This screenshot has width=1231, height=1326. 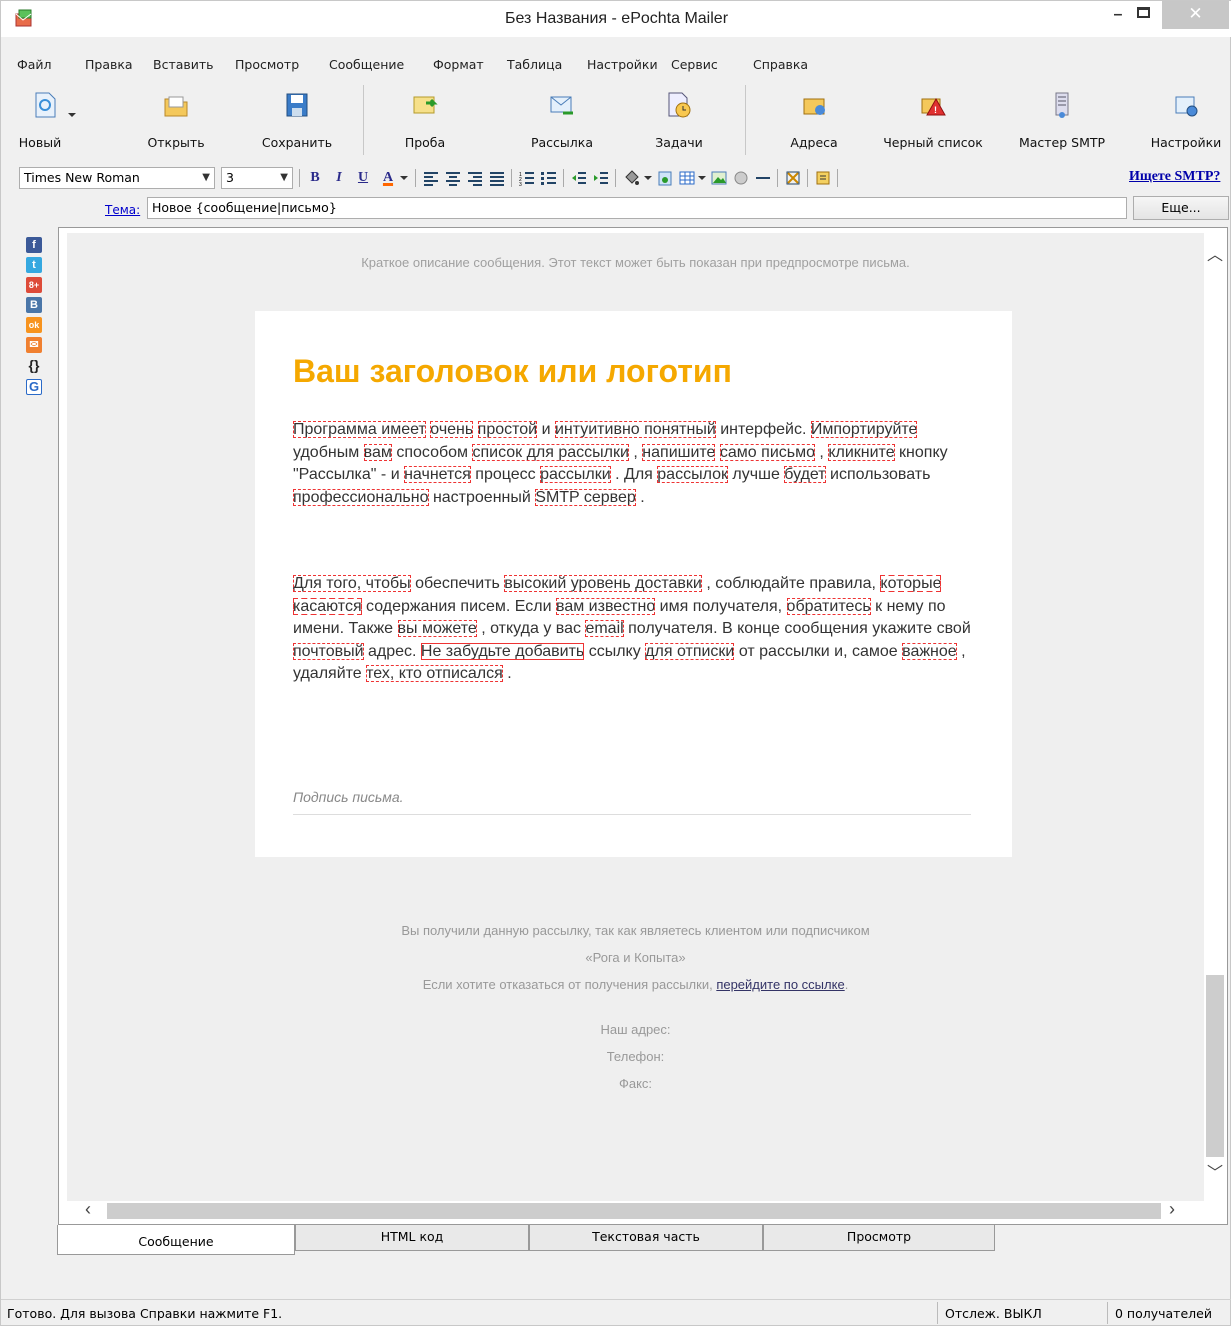 What do you see at coordinates (780, 65) in the screenshot?
I see `menu-help: Справка` at bounding box center [780, 65].